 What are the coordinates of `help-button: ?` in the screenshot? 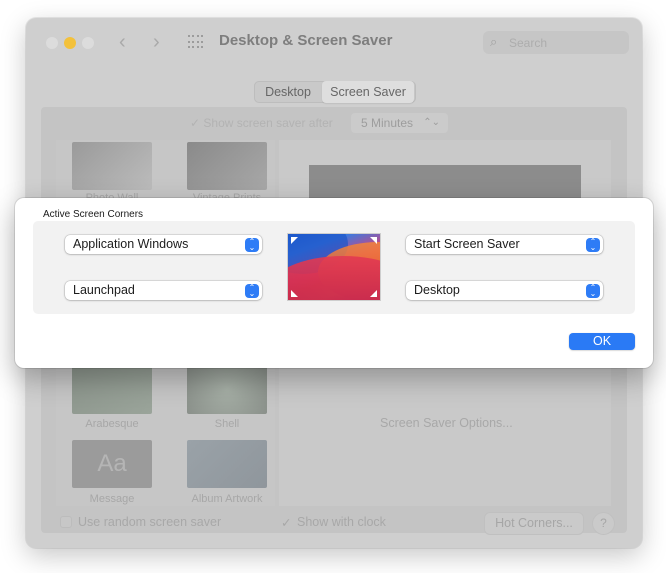 It's located at (603, 523).